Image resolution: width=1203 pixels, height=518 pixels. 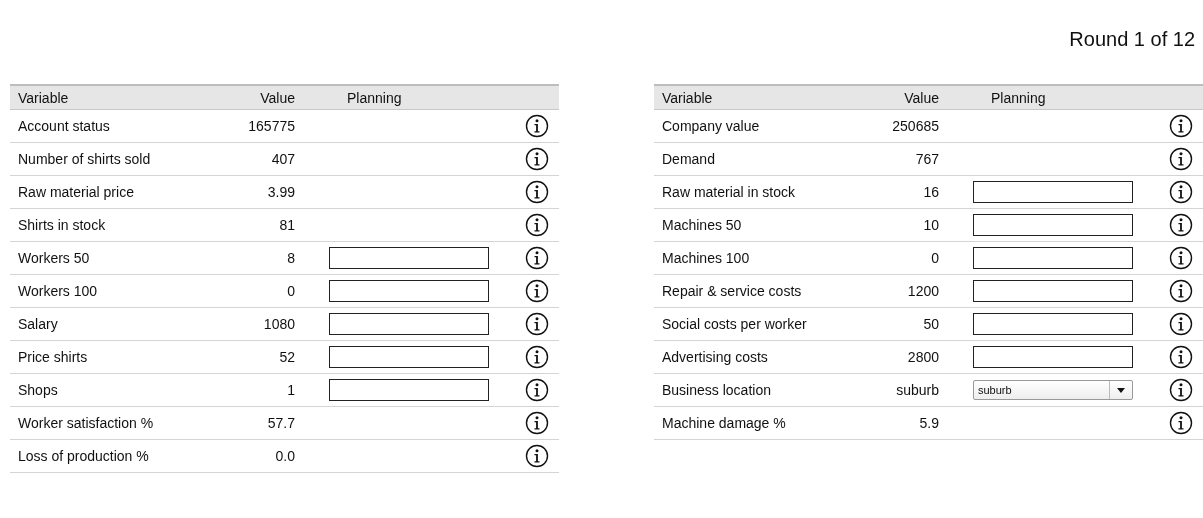 I want to click on value-text: 767, so click(x=926, y=159).